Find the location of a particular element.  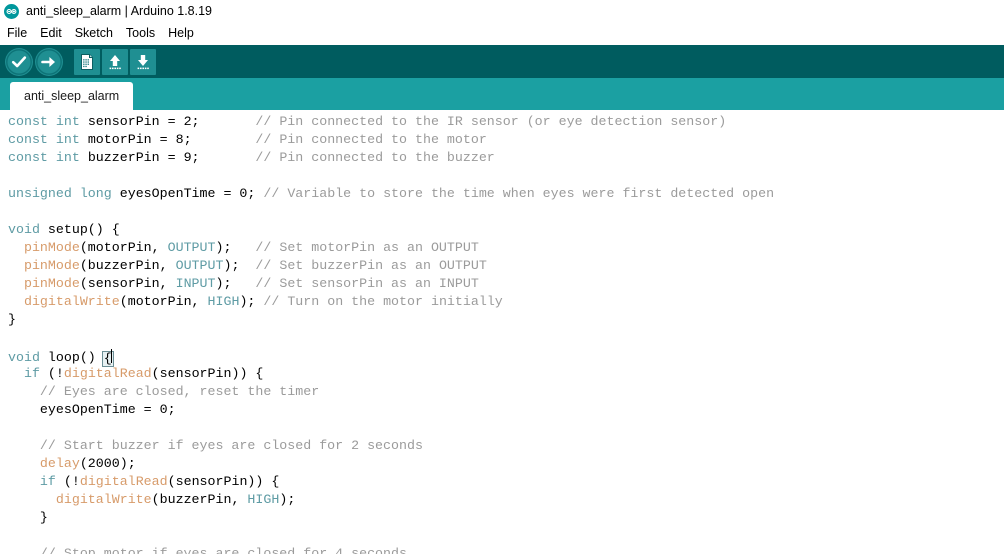

code-line: delay(2000); is located at coordinates (502, 464).